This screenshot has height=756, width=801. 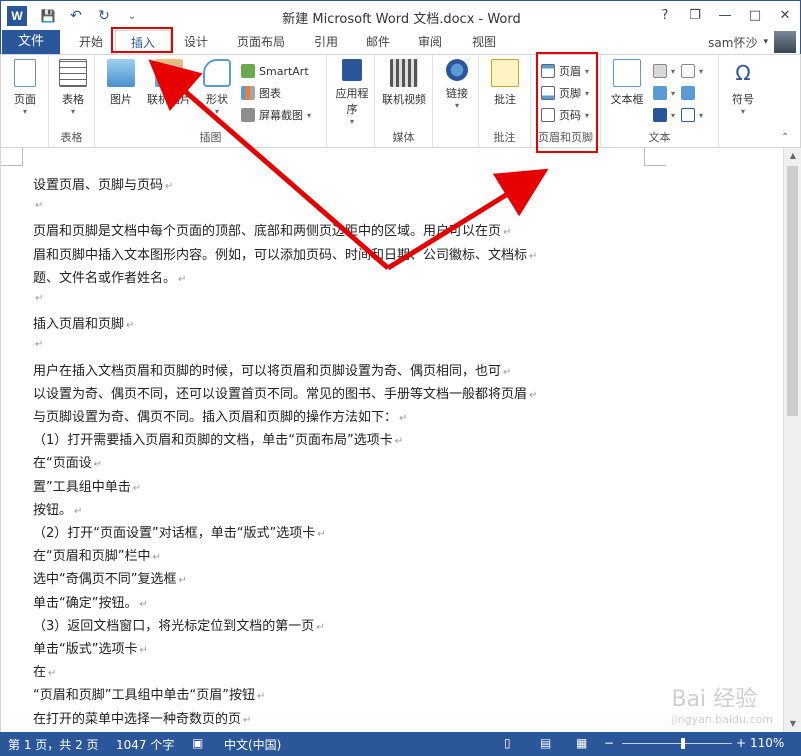 What do you see at coordinates (581, 743) in the screenshot?
I see `web-layout-icon: ▦` at bounding box center [581, 743].